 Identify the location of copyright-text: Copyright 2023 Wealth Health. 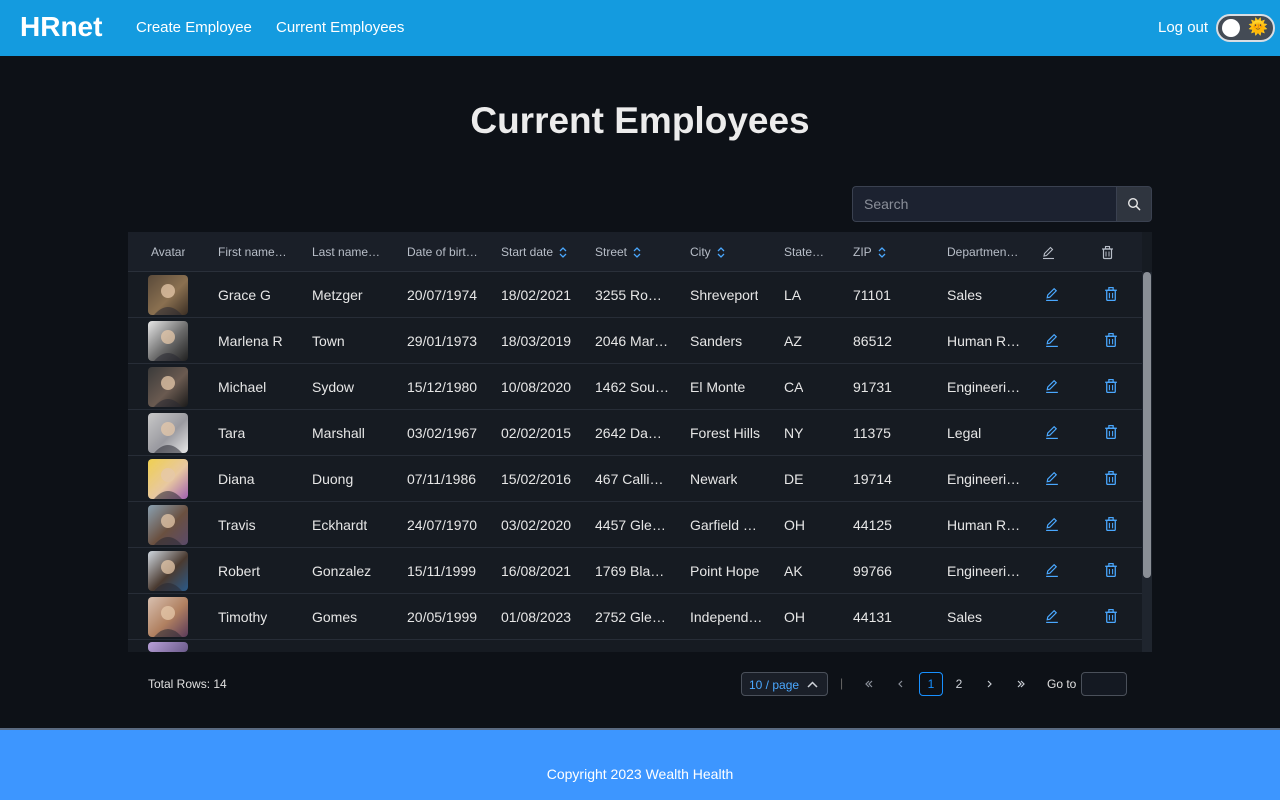
(640, 774).